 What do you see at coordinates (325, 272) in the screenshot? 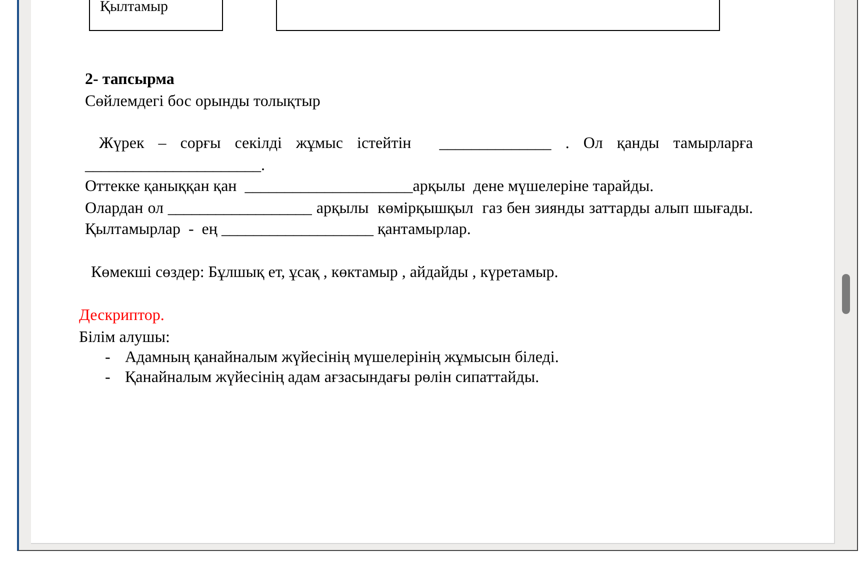
I see `help-words: Көмекші сөздер: Бұлшық ет, ұсақ , көктамыр , айдайды , күретамыр.` at bounding box center [325, 272].